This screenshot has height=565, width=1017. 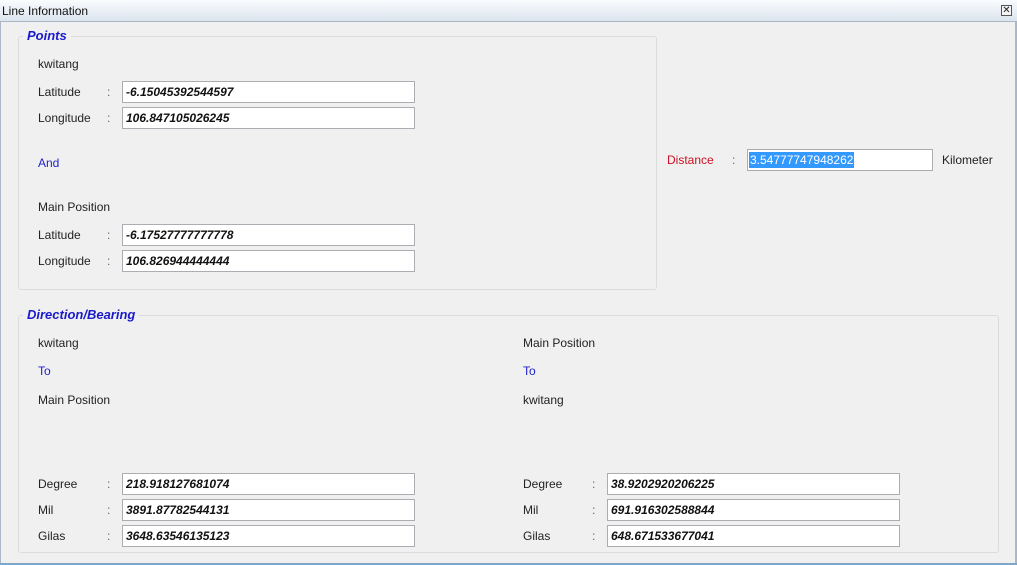 I want to click on bearing-left-gilas-label: Gilas, so click(x=52, y=536).